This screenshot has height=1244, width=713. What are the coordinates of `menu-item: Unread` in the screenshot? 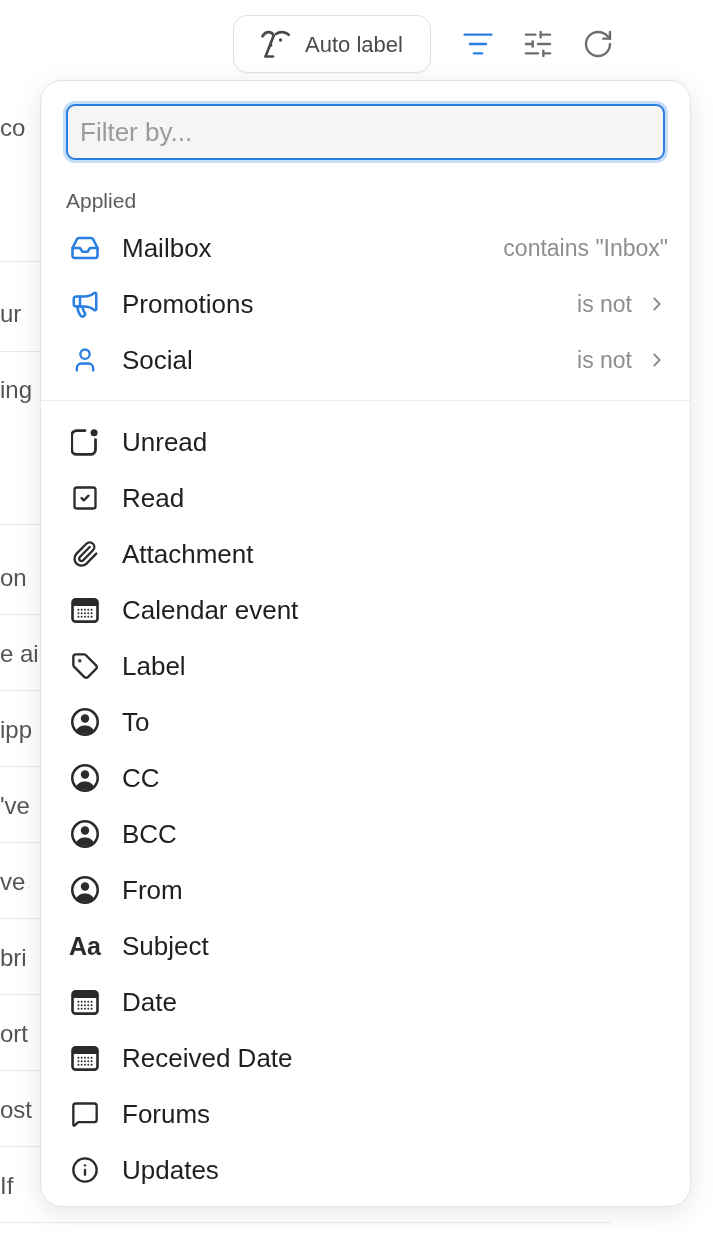 It's located at (365, 442).